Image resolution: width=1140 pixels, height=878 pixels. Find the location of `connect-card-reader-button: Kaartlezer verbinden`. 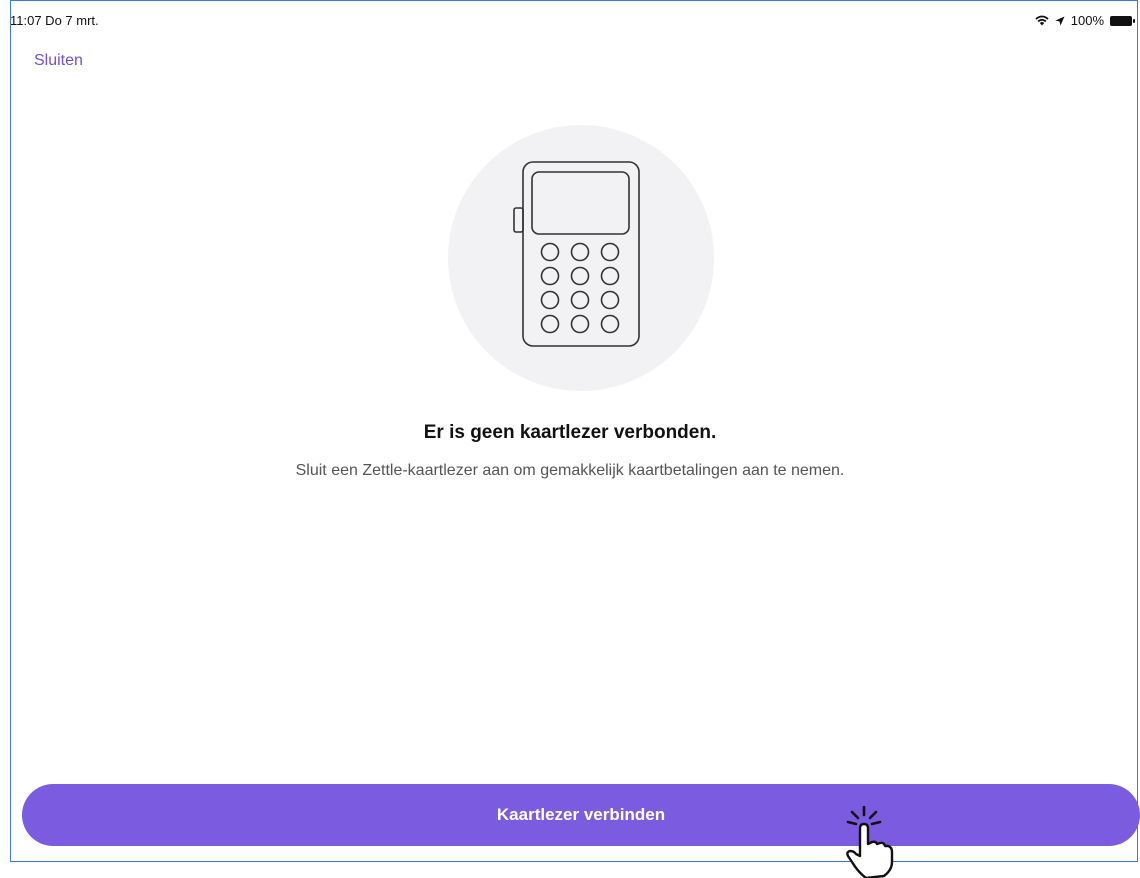

connect-card-reader-button: Kaartlezer verbinden is located at coordinates (581, 815).